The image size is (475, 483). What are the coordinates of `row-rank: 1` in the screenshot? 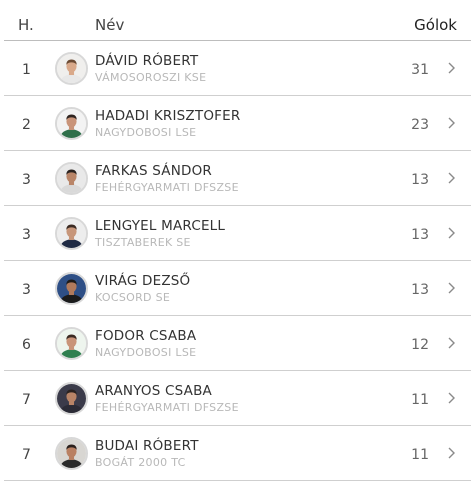 It's located at (26, 70).